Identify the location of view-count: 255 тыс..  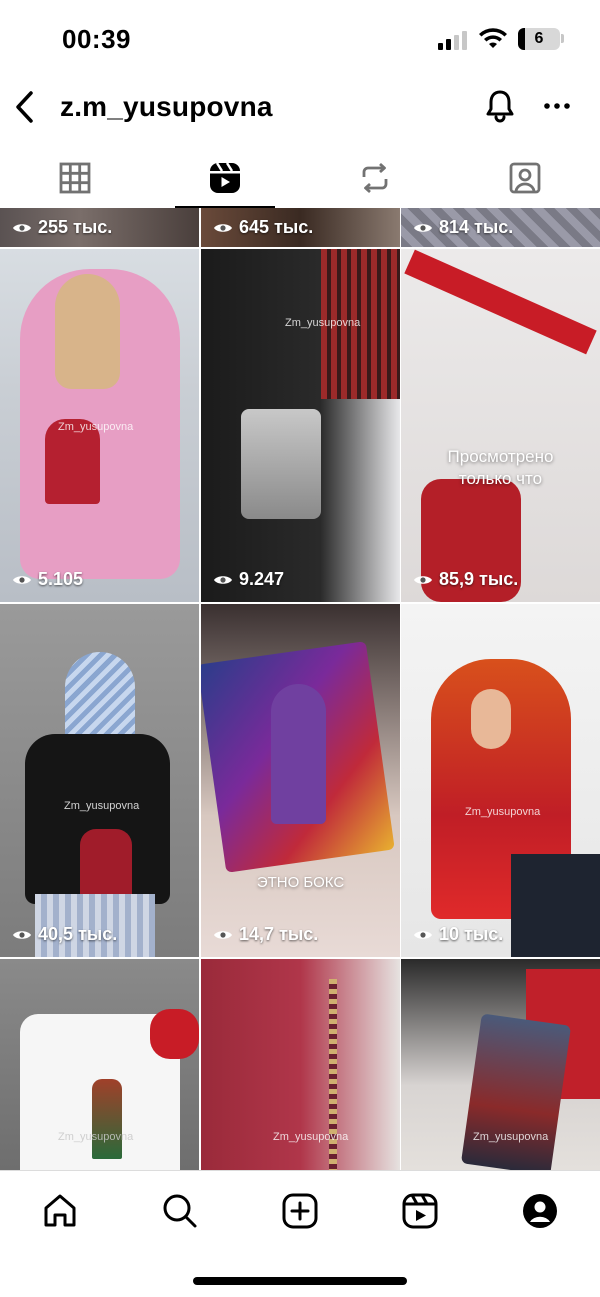
(62, 227).